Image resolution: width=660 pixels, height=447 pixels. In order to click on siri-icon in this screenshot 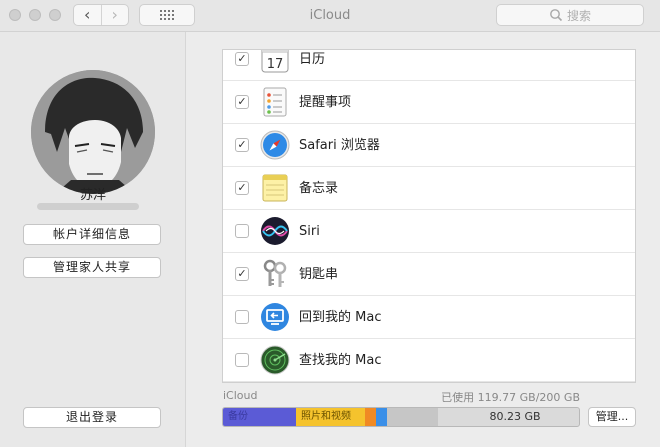, I will do `click(275, 231)`.